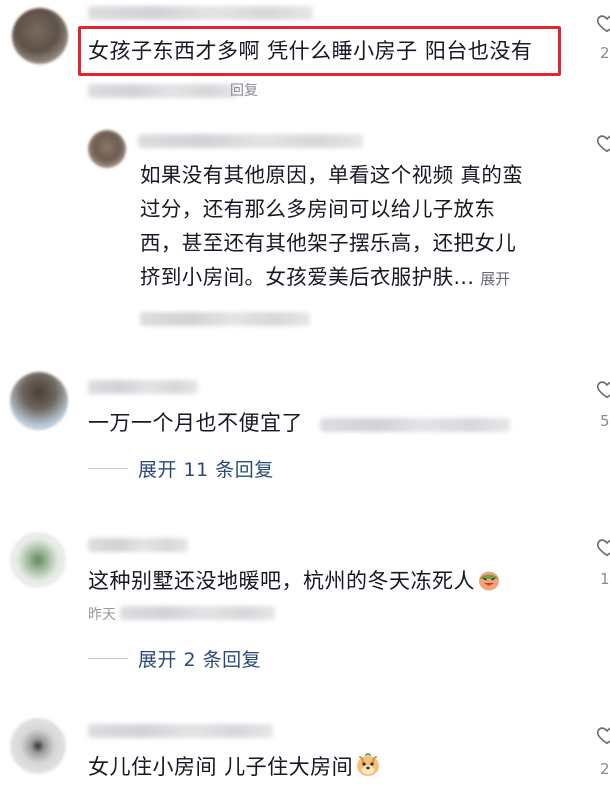  I want to click on like-count: 1, so click(605, 579).